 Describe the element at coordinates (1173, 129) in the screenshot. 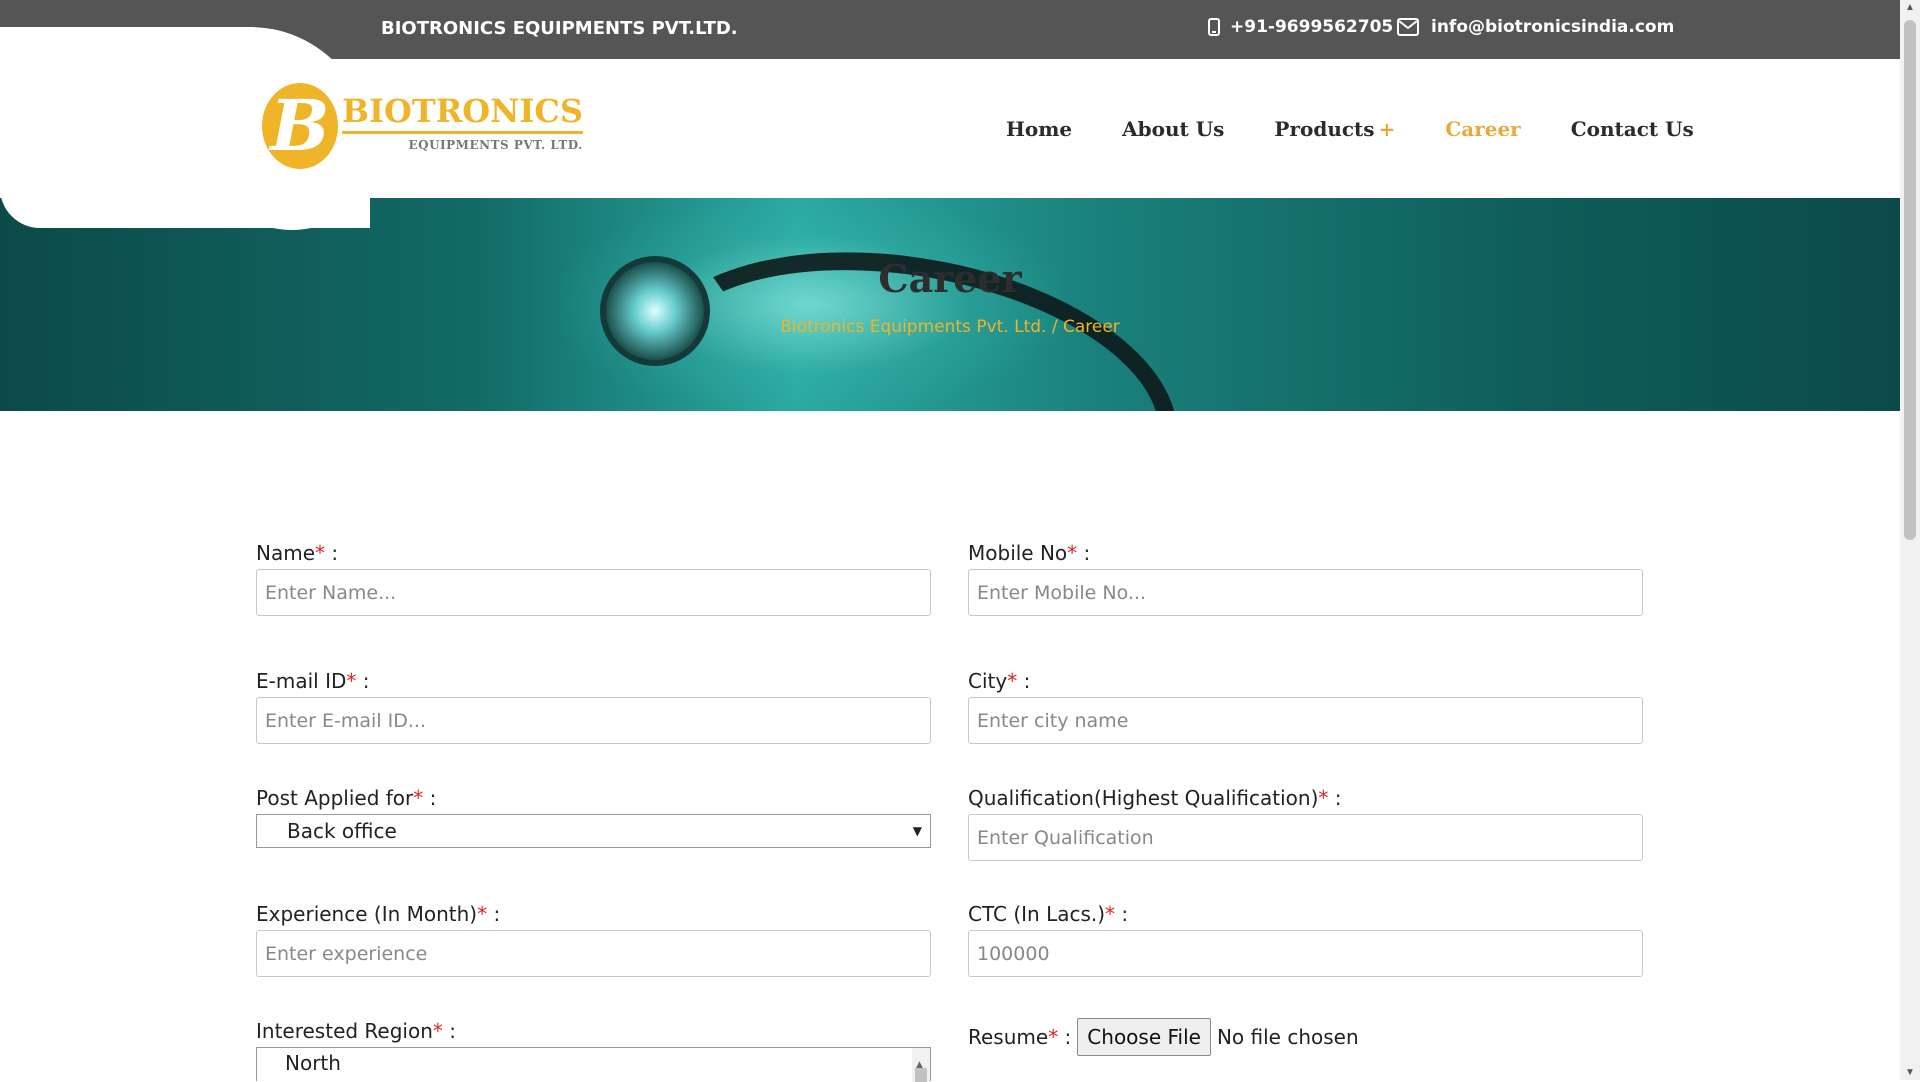

I see `nav-about-us: About Us` at that location.